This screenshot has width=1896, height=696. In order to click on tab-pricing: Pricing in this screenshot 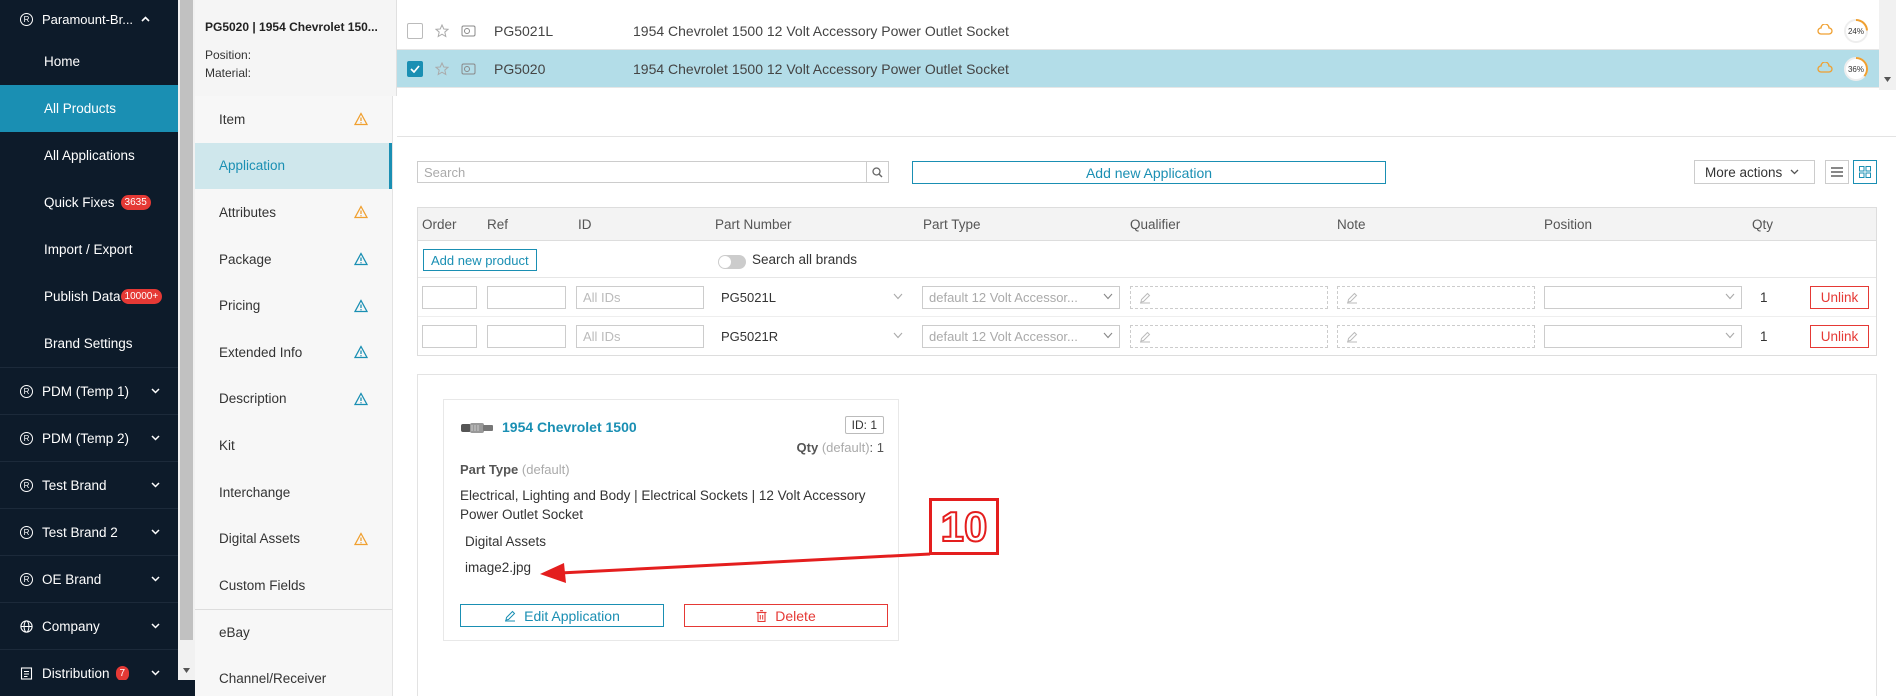, I will do `click(293, 305)`.